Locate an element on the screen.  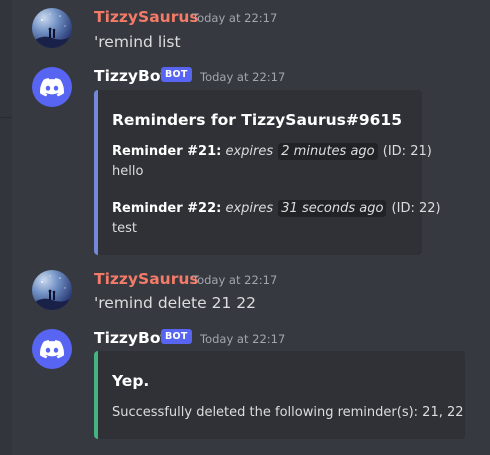
reminder-body: test is located at coordinates (124, 228).